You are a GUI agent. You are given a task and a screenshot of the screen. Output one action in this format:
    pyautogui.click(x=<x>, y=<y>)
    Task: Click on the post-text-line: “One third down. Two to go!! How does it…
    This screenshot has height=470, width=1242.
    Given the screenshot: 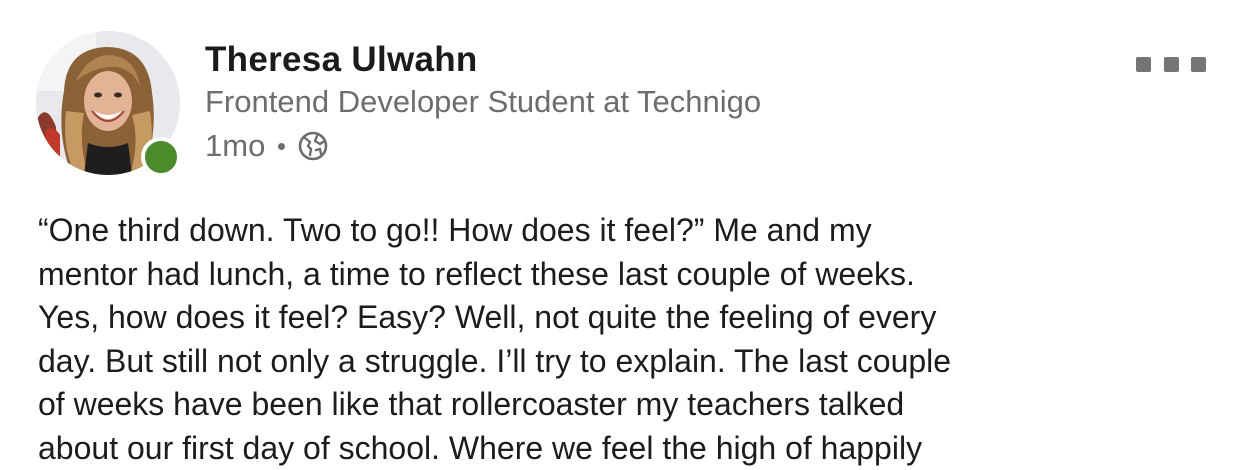 What is the action you would take?
    pyautogui.click(x=628, y=231)
    